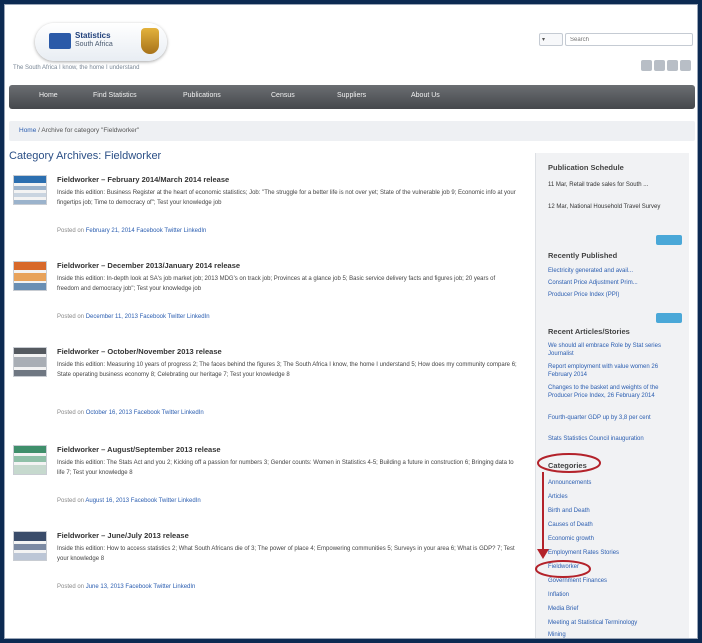 This screenshot has width=702, height=643. I want to click on recent-published-link: Producer Price Index (PPI), so click(615, 295).